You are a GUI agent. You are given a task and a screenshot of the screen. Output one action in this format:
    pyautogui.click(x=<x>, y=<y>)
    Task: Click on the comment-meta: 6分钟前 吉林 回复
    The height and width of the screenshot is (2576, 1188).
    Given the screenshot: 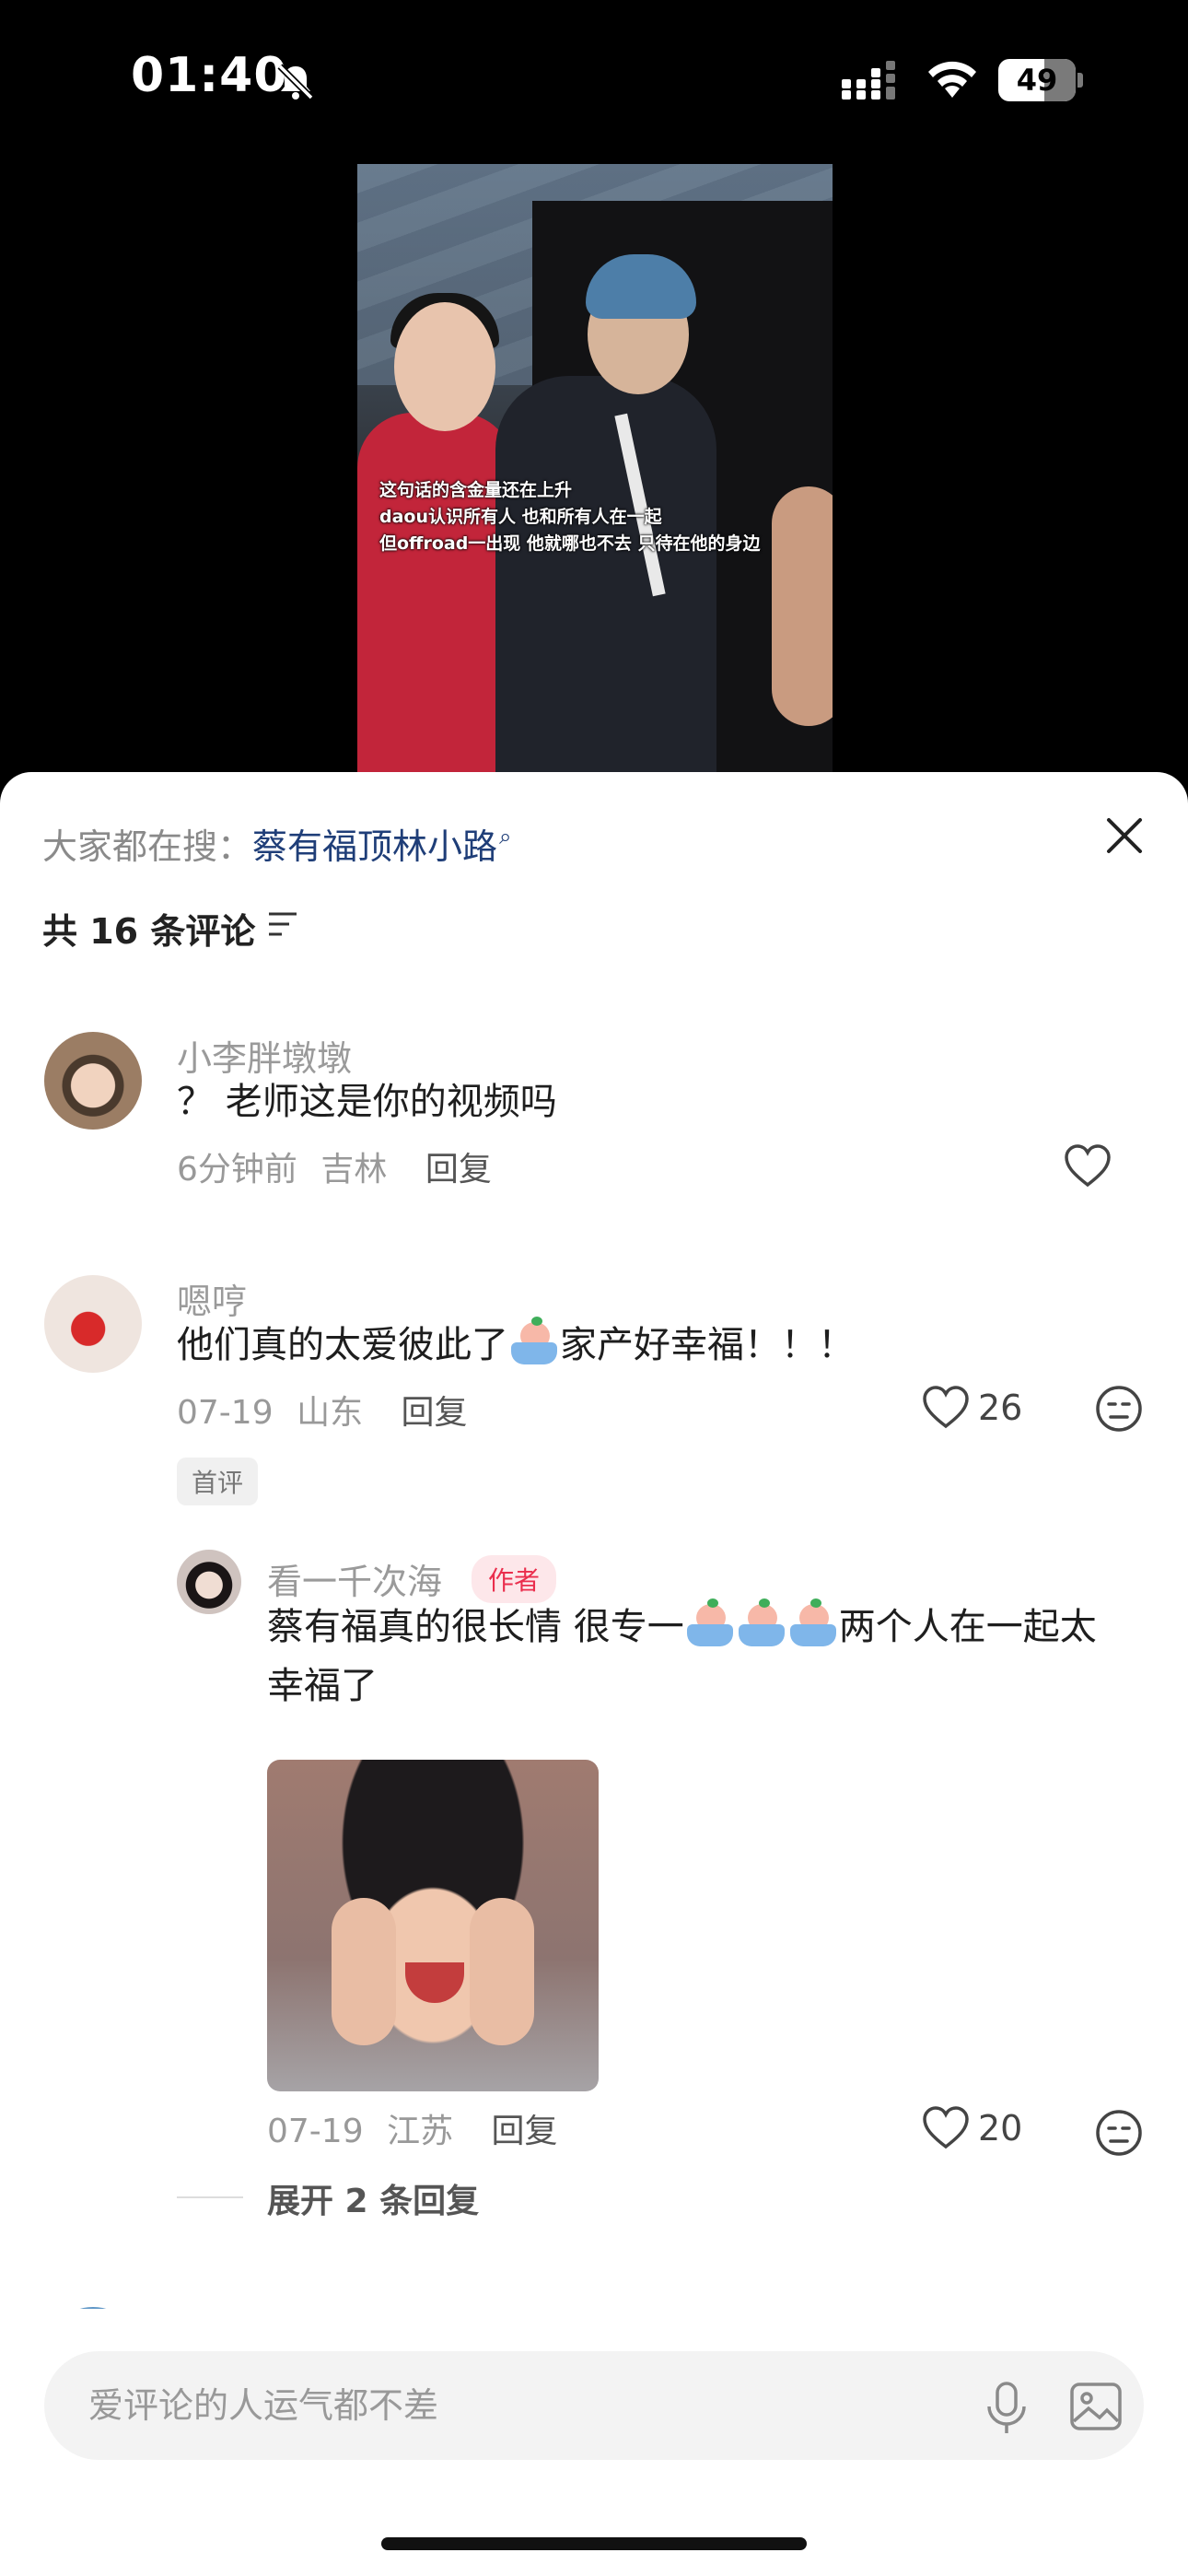 What is the action you would take?
    pyautogui.click(x=335, y=1166)
    